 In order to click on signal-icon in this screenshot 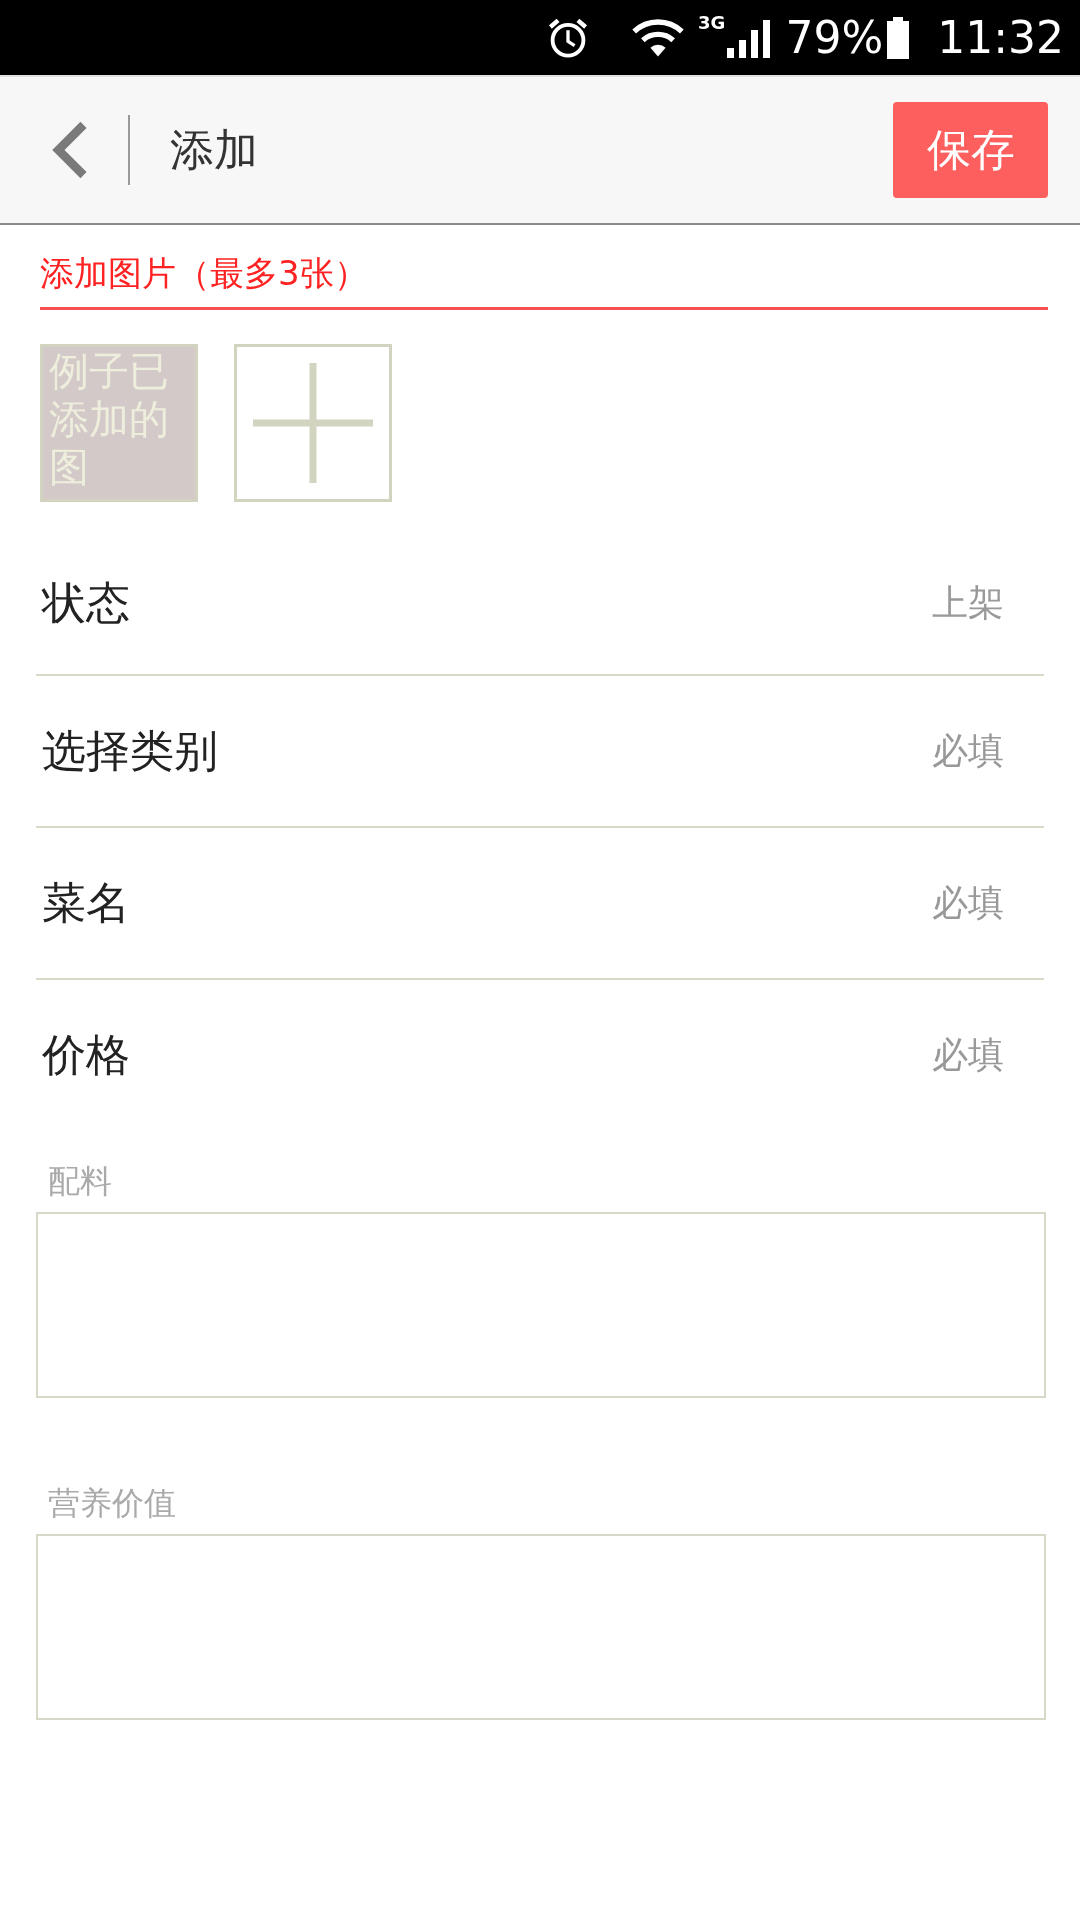, I will do `click(749, 37)`.